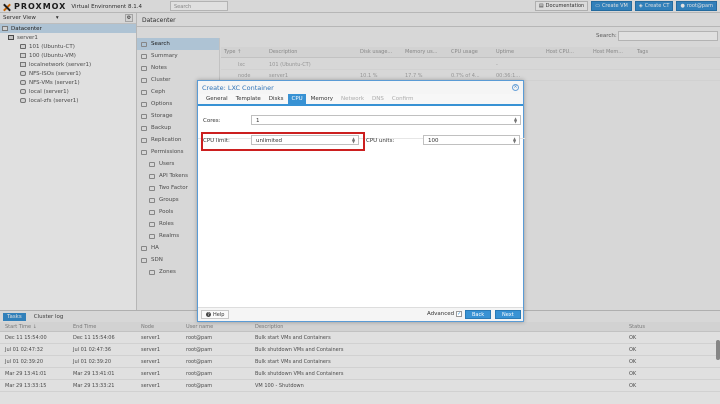 The height and width of the screenshot is (404, 720). I want to click on dialog-title: Create: LXC Container, so click(238, 87).